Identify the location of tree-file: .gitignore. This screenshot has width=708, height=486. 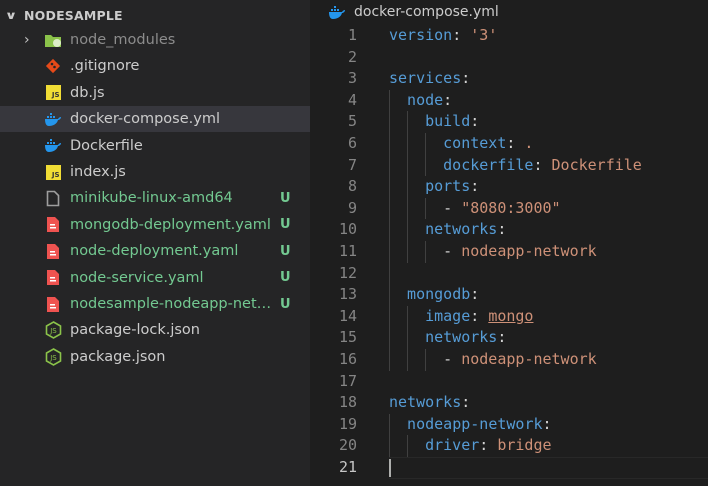
(155, 66).